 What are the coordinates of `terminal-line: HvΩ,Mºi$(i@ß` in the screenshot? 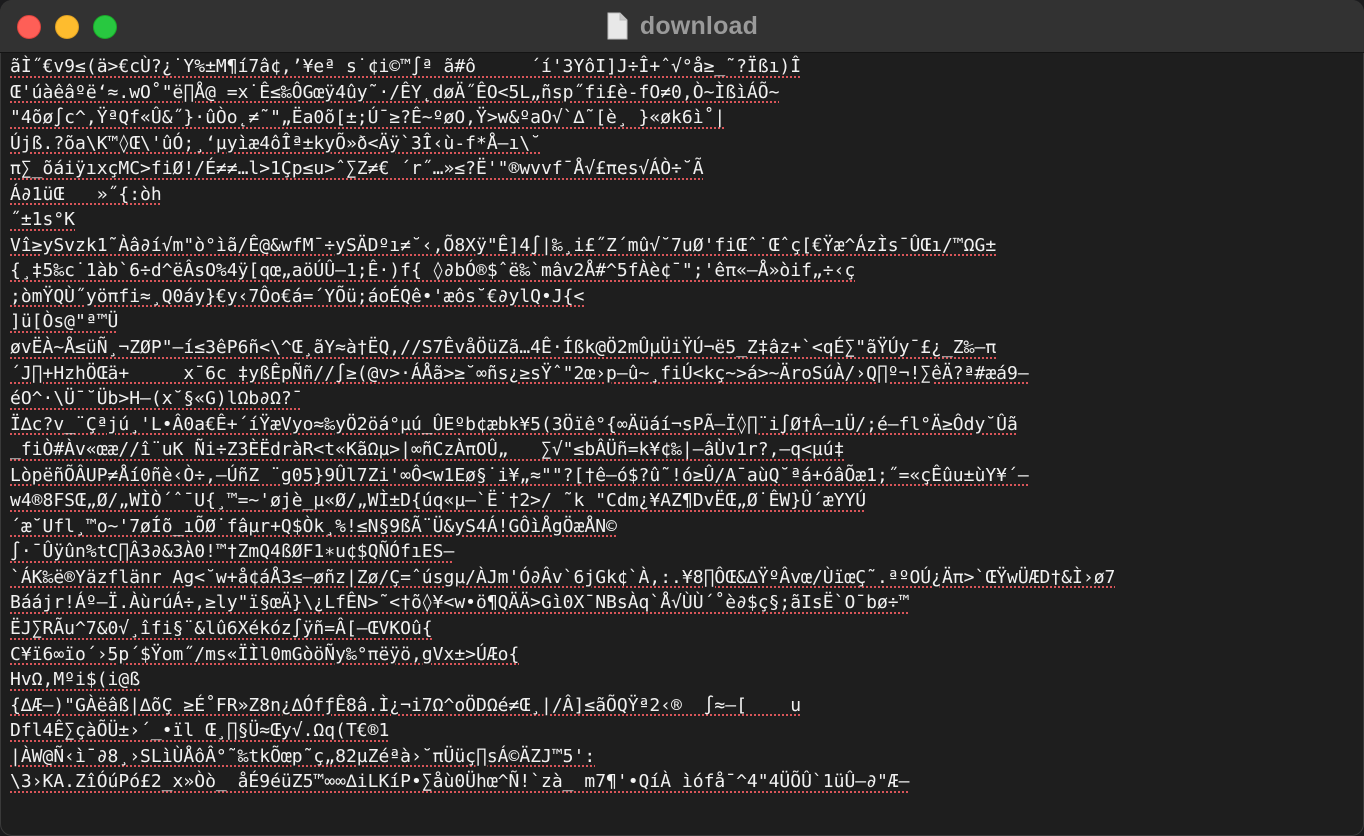 It's located at (75, 680).